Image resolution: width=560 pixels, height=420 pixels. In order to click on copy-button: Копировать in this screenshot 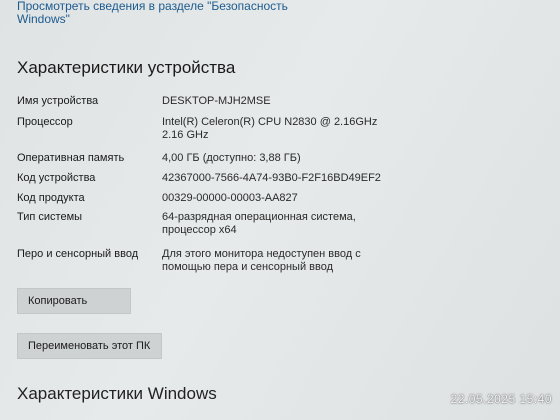, I will do `click(74, 301)`.